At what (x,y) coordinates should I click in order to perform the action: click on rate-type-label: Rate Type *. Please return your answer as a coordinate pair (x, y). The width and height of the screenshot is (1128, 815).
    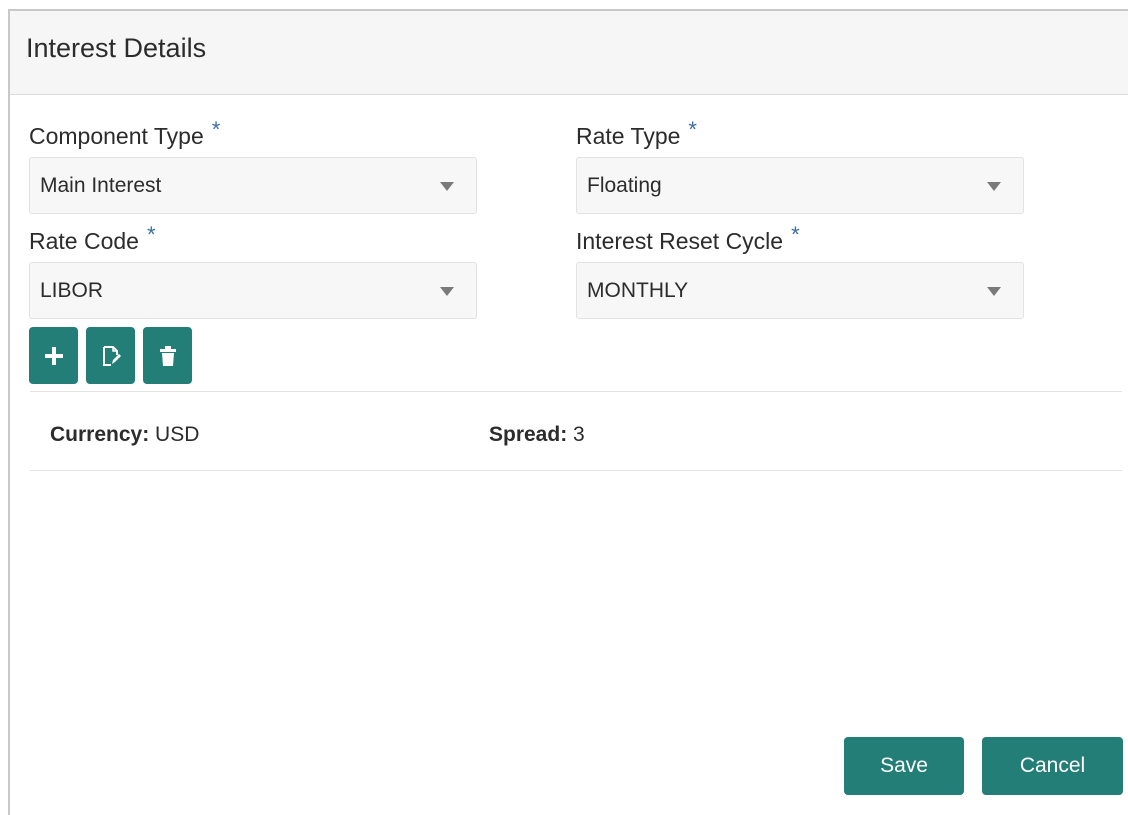
    Looking at the image, I should click on (636, 133).